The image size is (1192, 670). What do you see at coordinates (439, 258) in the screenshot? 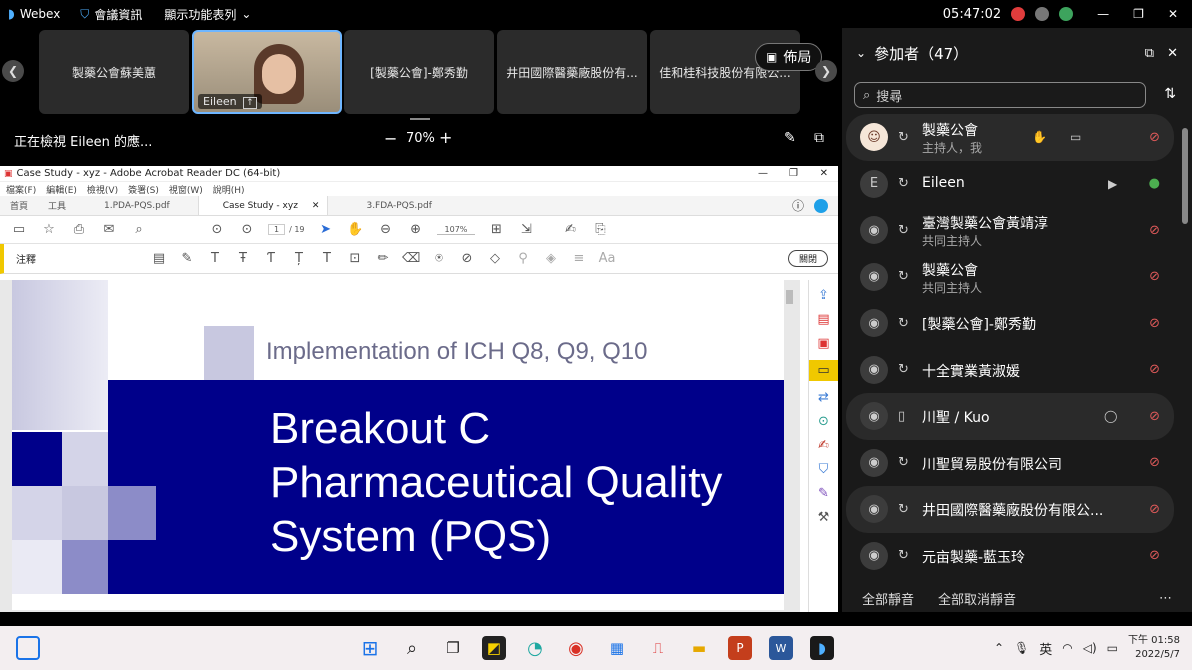
I see `stamp-icon: ⍟` at bounding box center [439, 258].